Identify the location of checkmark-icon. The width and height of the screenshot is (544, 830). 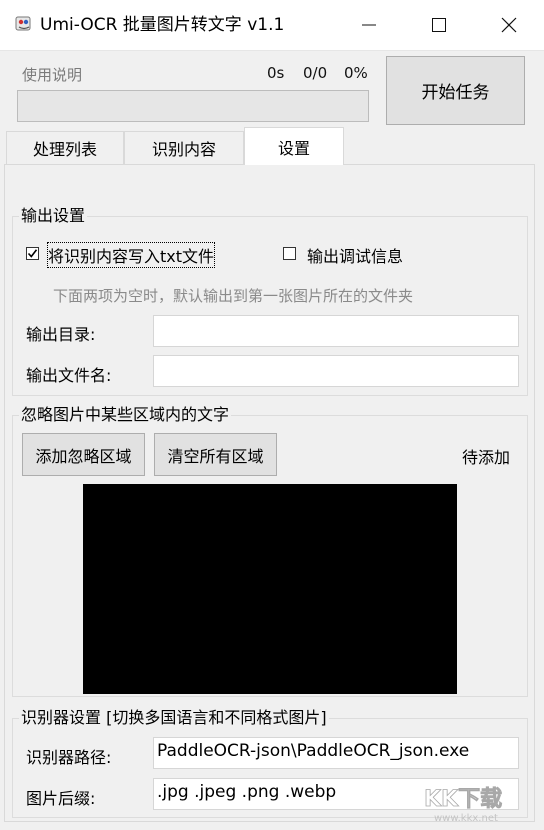
(32, 253).